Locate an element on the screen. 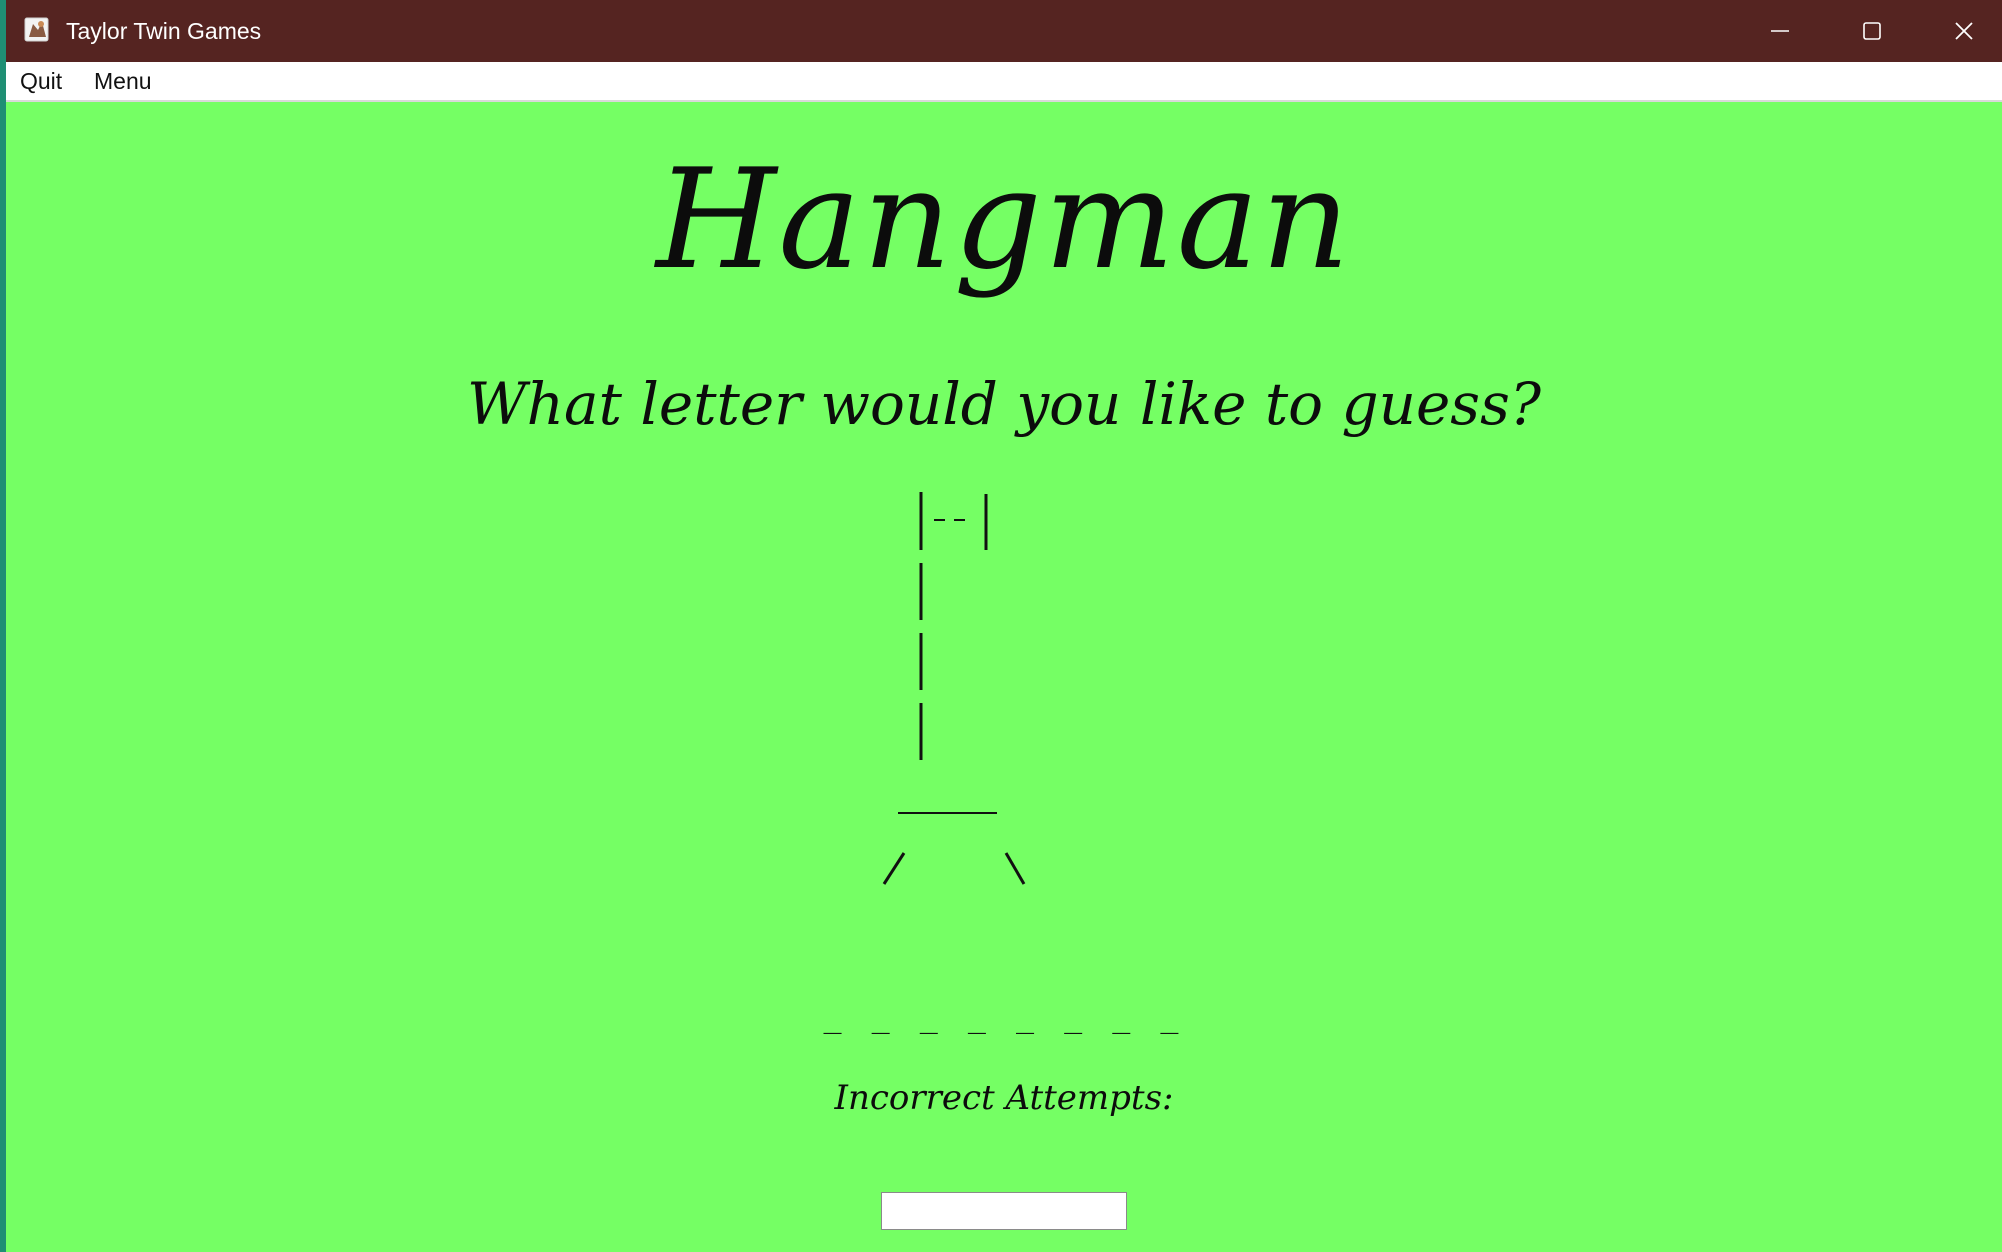 This screenshot has width=2002, height=1252. guess-prompt: What letter would you like to guess? is located at coordinates (1004, 404).